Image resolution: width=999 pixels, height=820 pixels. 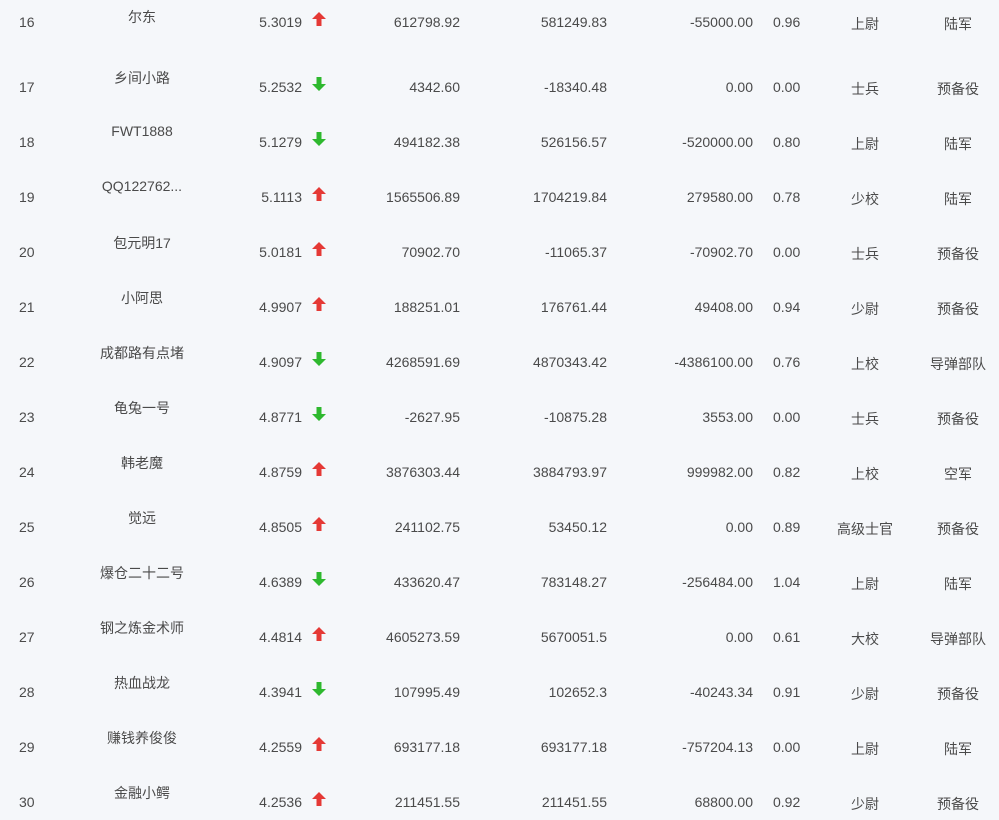 I want to click on rank-number: 19, so click(x=27, y=197).